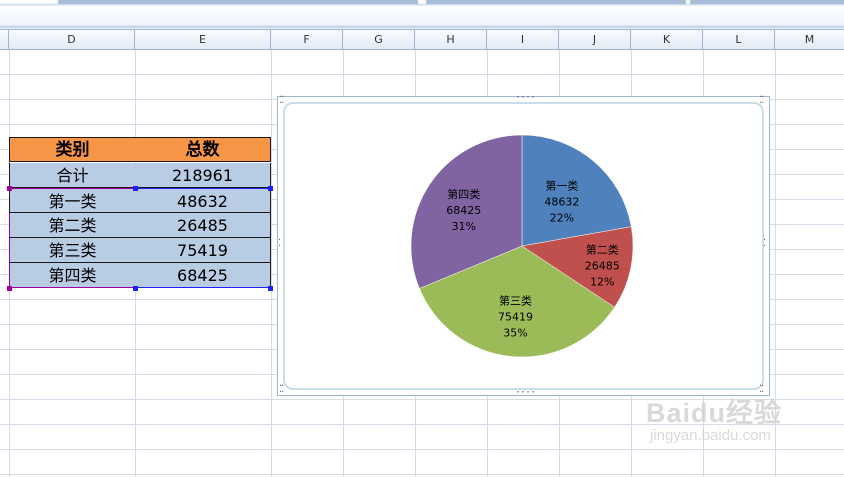  What do you see at coordinates (515, 317) in the screenshot?
I see `slice-label-value: 75419` at bounding box center [515, 317].